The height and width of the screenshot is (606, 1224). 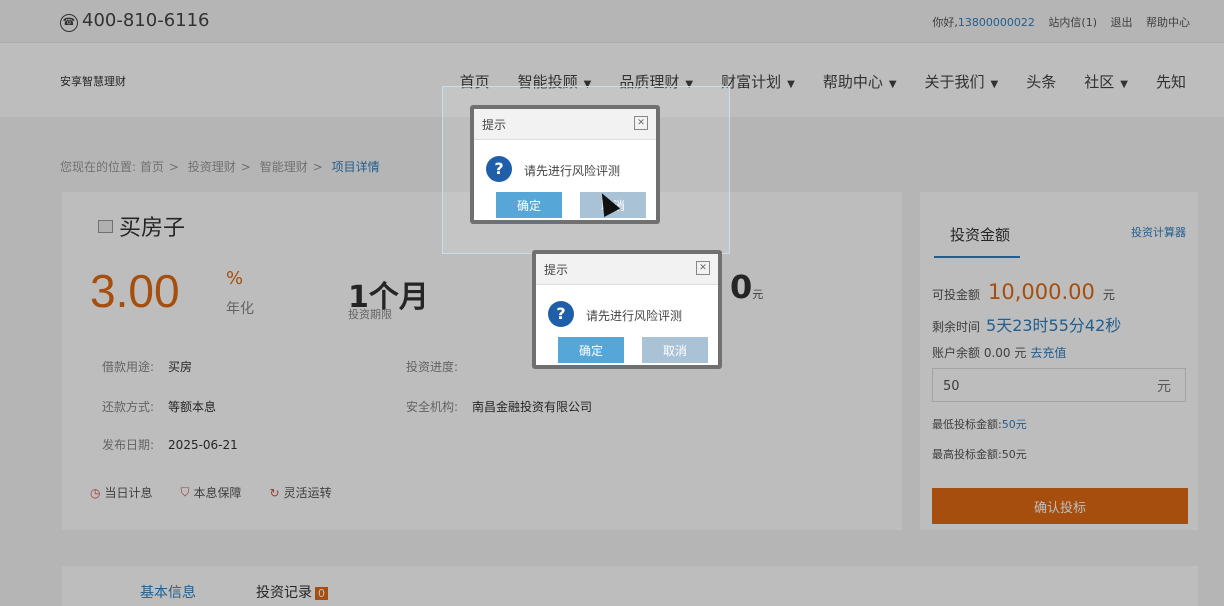 What do you see at coordinates (675, 350) in the screenshot?
I see `cancel-button: 取消` at bounding box center [675, 350].